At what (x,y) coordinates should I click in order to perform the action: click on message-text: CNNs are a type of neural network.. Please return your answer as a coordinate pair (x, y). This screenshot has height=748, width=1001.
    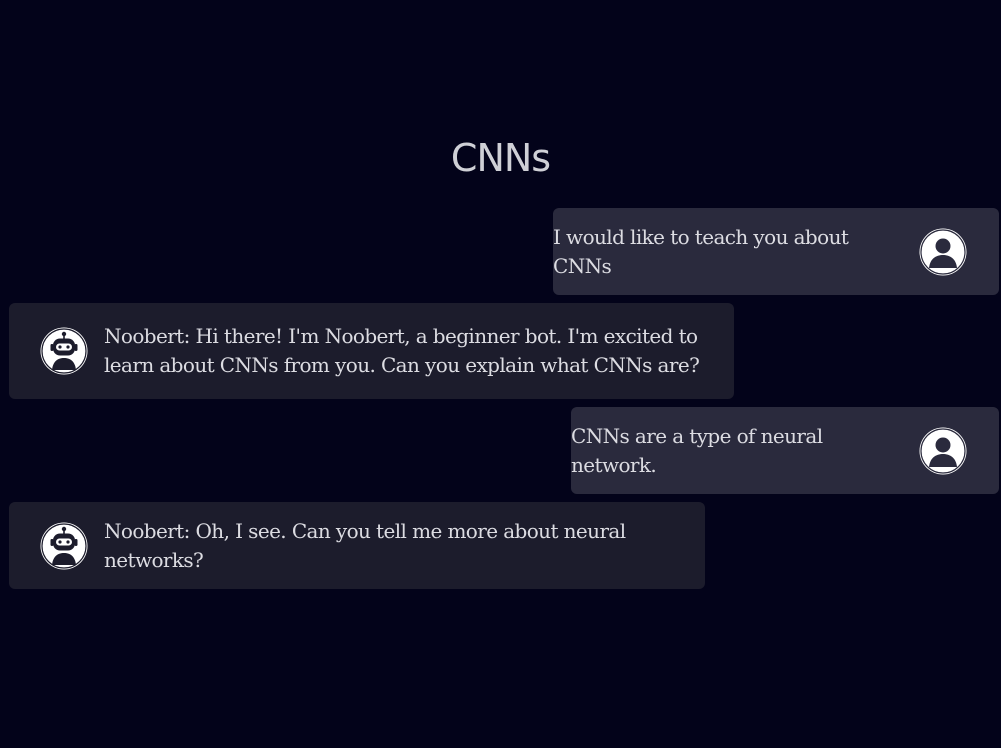
    Looking at the image, I should click on (697, 450).